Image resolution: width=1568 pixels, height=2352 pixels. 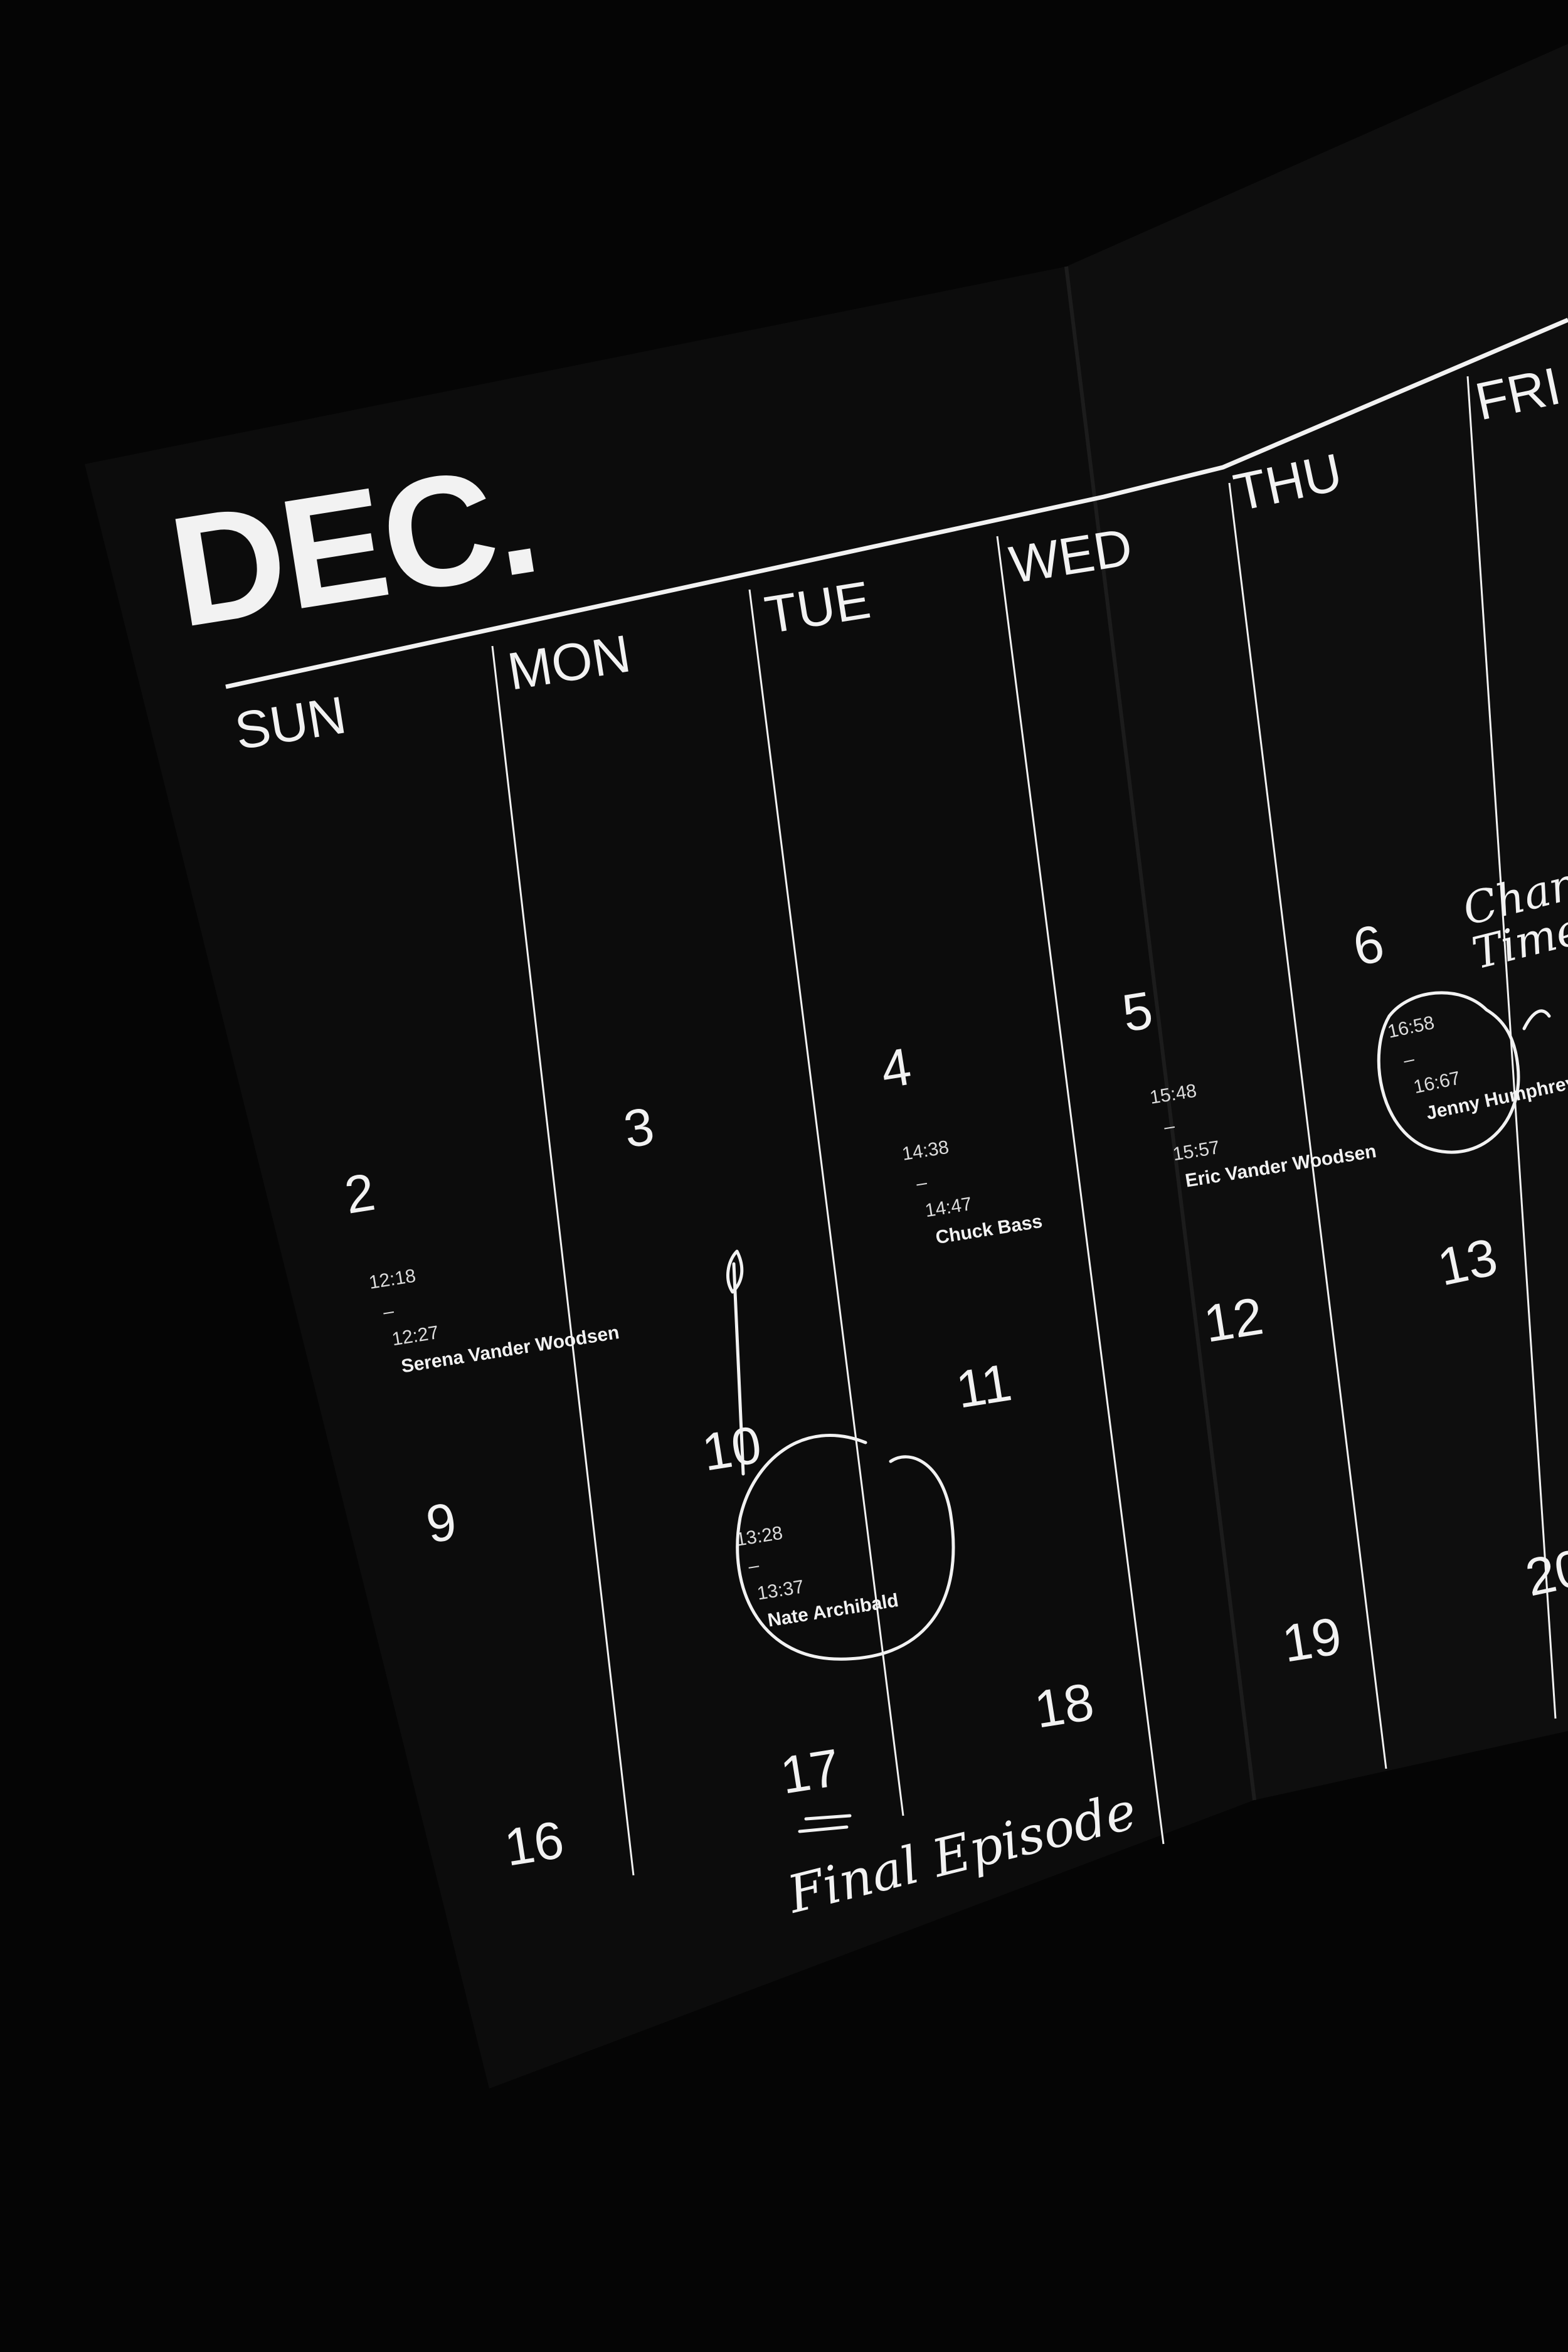 I want to click on date-11: 11, so click(x=983, y=1385).